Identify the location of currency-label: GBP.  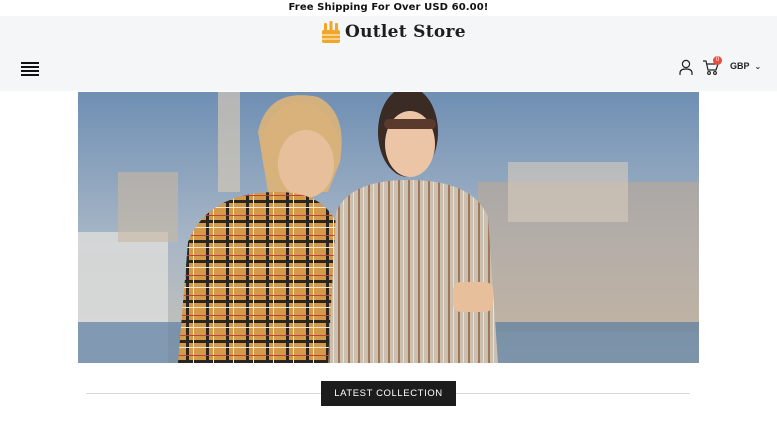
(740, 66).